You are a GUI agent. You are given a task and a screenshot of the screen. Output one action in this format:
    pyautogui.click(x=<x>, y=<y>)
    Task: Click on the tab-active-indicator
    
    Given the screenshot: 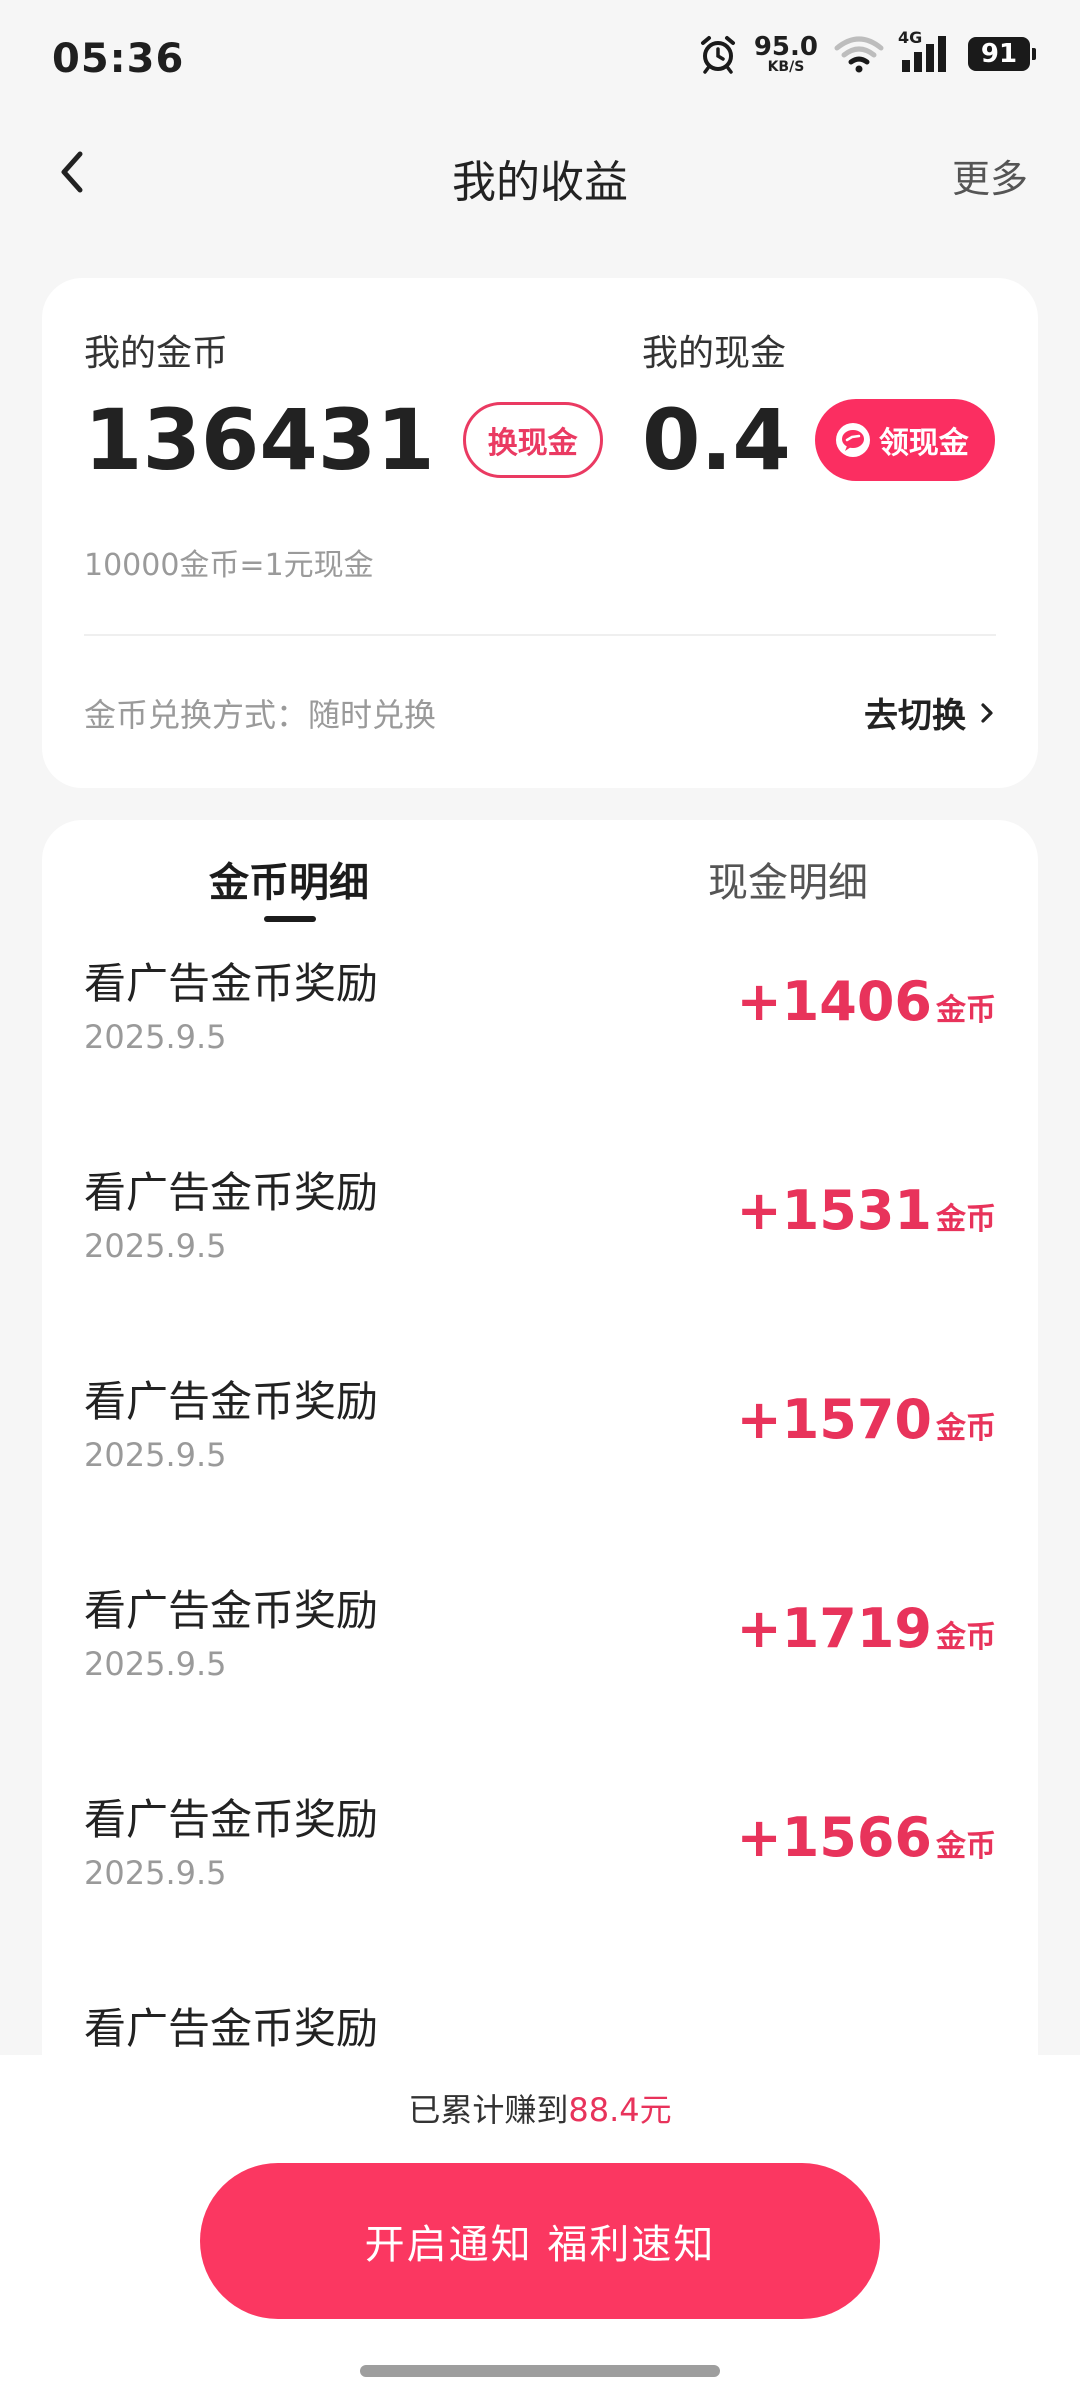 What is the action you would take?
    pyautogui.click(x=290, y=919)
    